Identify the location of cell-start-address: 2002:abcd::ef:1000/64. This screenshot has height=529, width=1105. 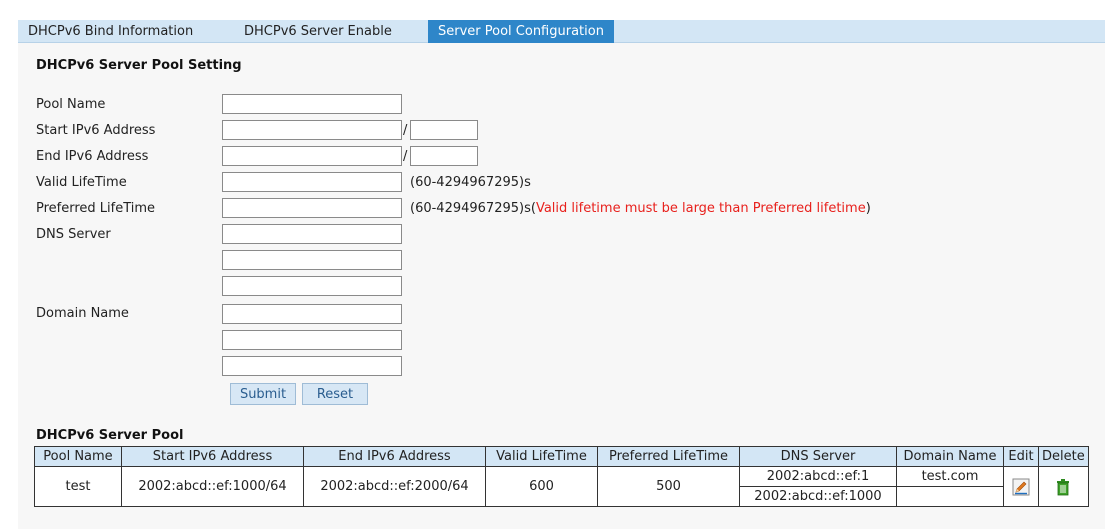
(212, 486).